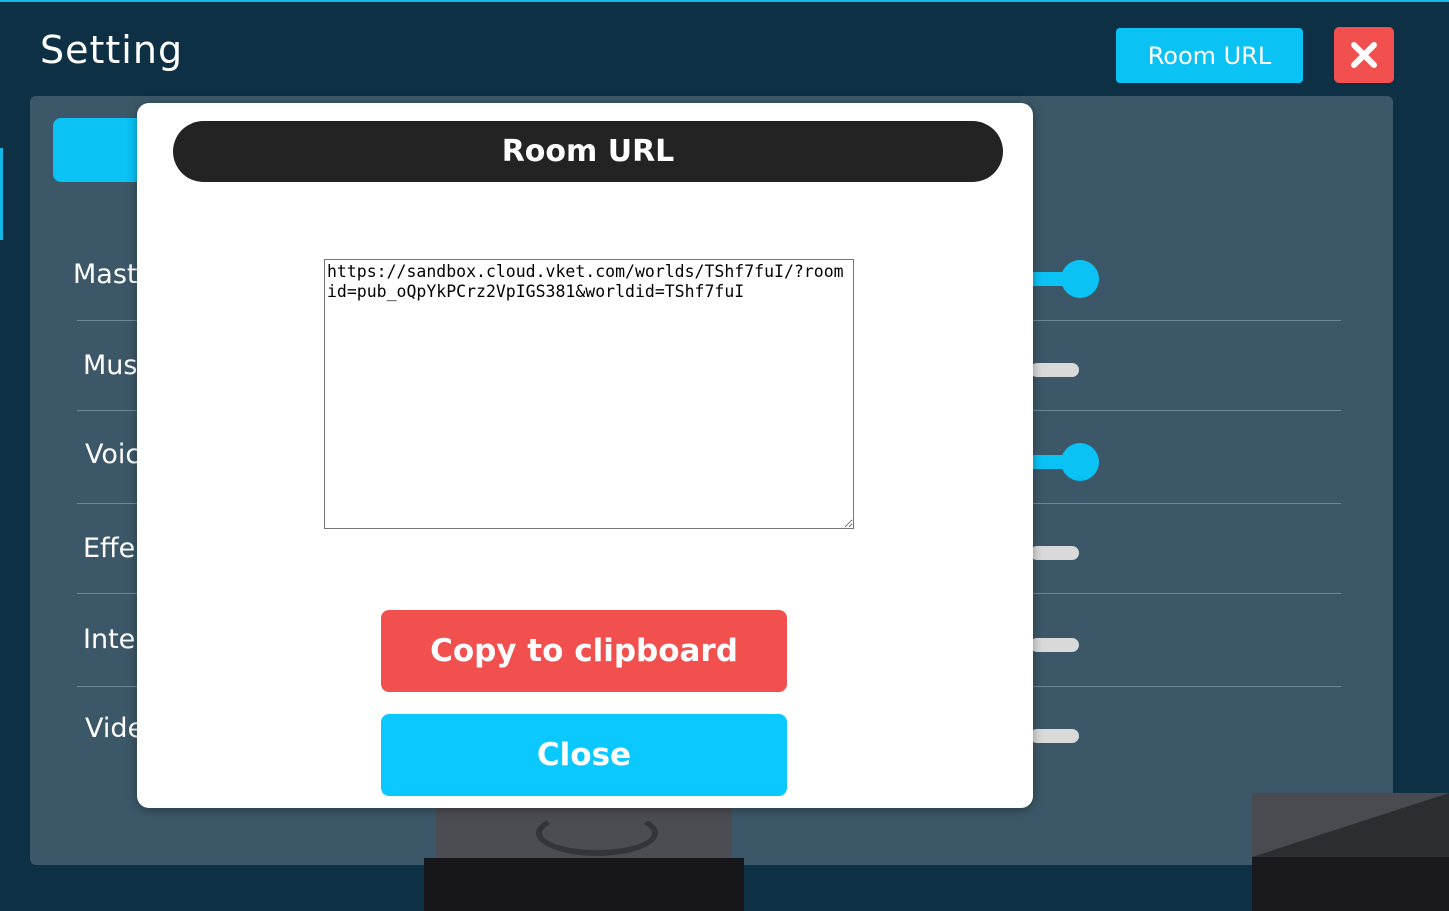  What do you see at coordinates (1080, 279) in the screenshot?
I see `slider-master-knob` at bounding box center [1080, 279].